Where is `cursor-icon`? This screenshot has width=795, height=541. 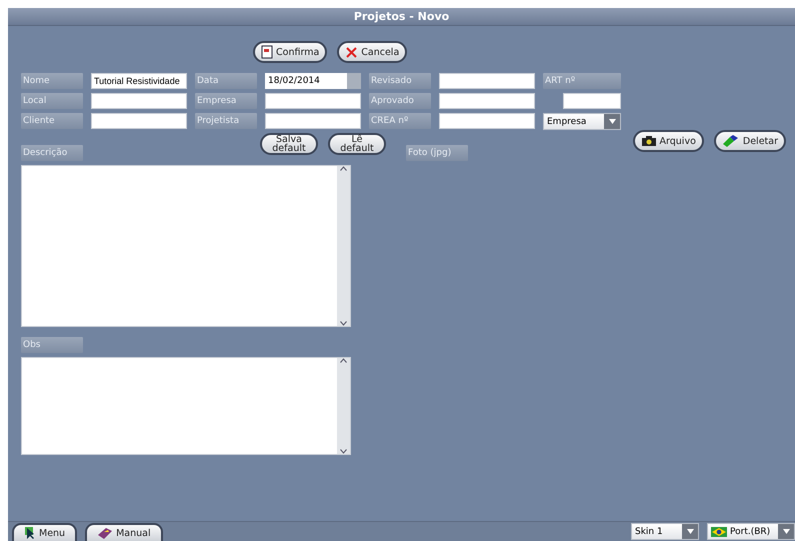
cursor-icon is located at coordinates (30, 533).